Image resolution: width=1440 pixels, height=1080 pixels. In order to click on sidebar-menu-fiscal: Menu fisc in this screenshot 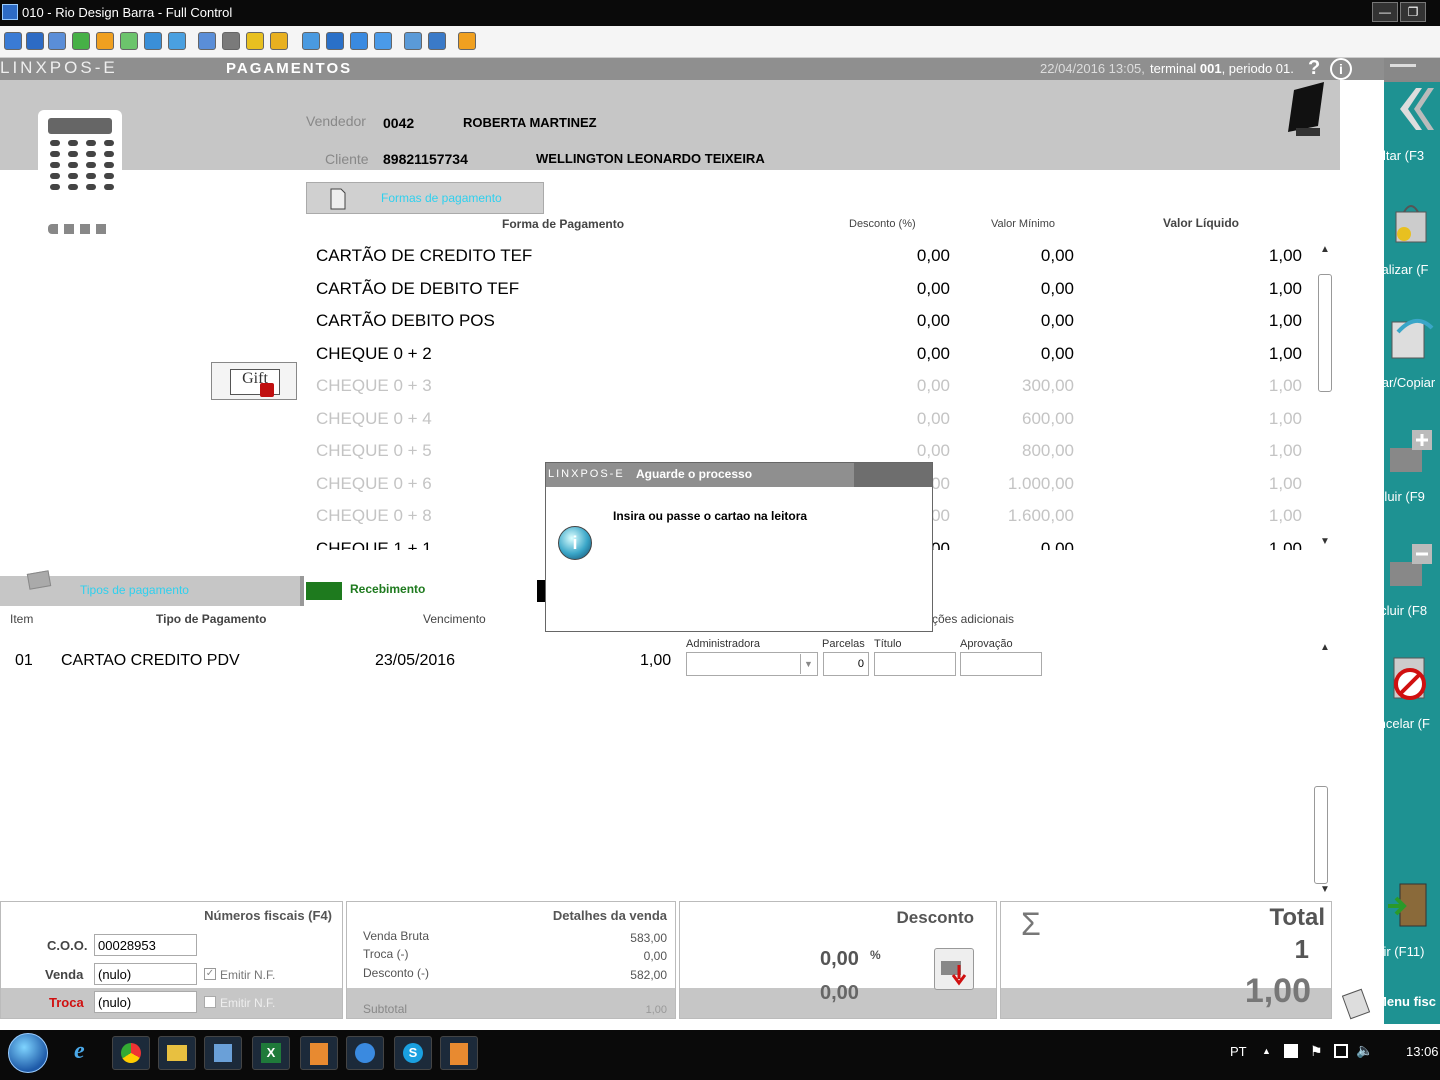, I will do `click(1406, 1001)`.